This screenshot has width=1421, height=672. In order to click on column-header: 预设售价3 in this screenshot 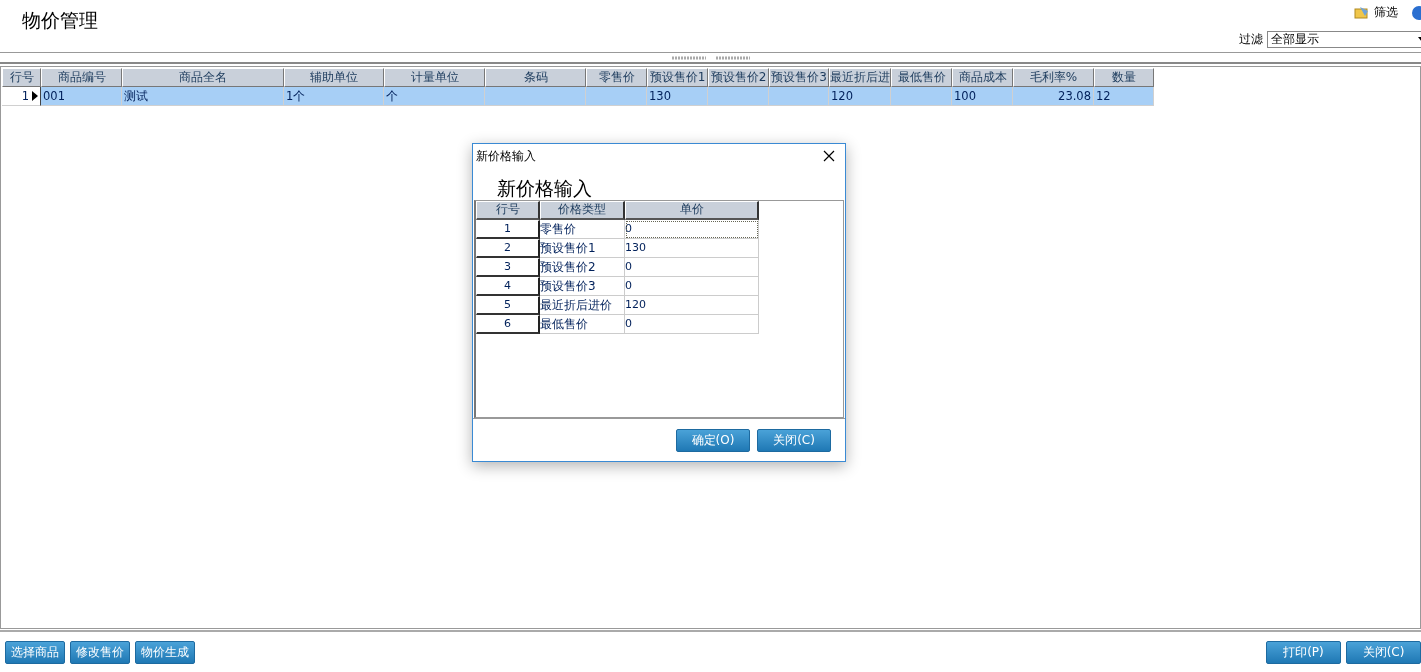, I will do `click(799, 77)`.